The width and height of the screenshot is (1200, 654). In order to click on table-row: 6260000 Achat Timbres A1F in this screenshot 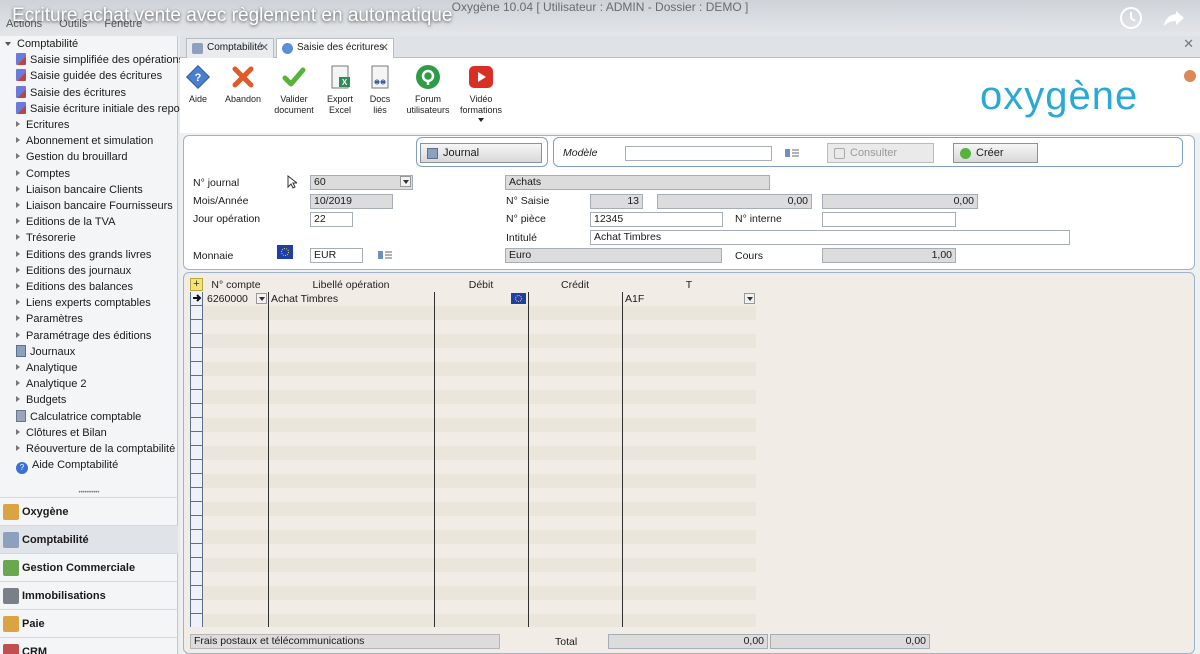, I will do `click(473, 299)`.